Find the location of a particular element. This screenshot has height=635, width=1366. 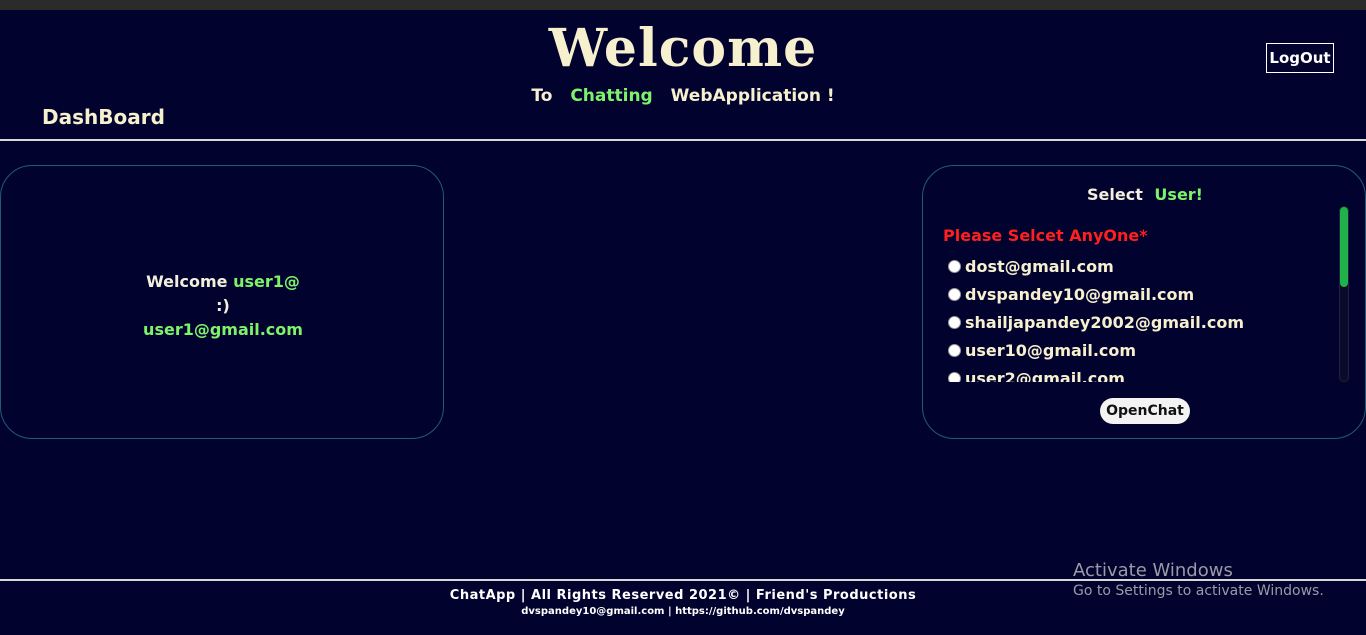

welcome-block: Welcome user1@ :) user1@gmail.com is located at coordinates (223, 306).